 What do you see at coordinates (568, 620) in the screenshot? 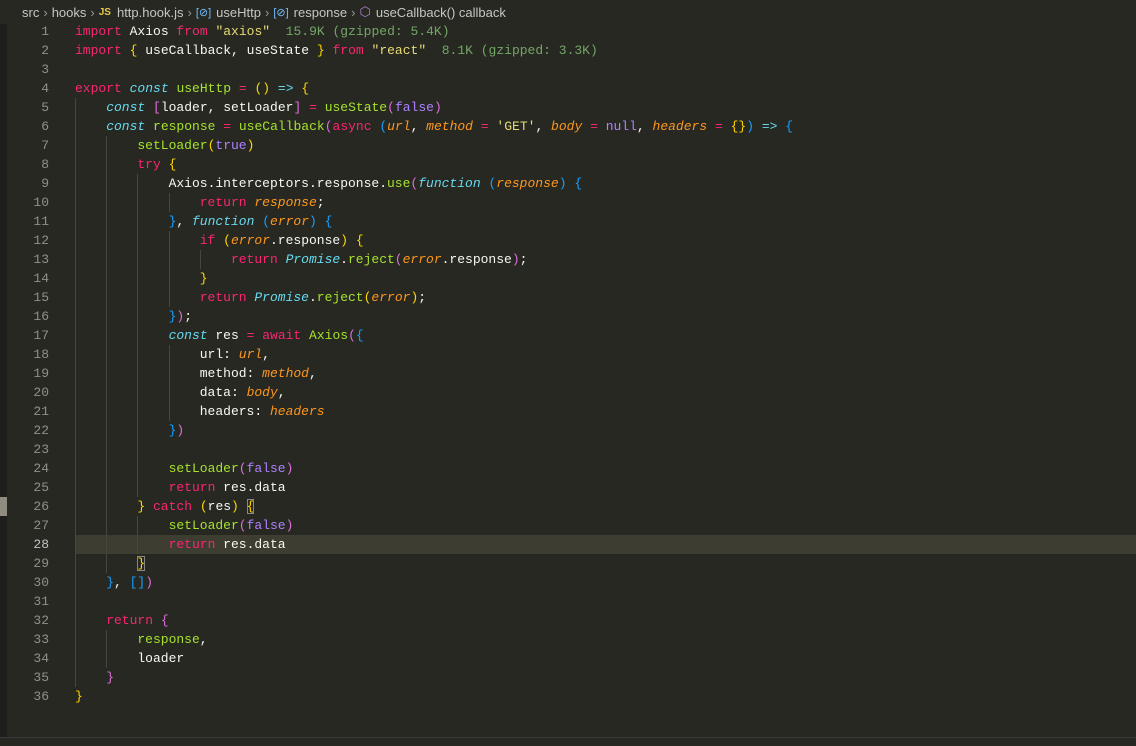
I see `code-line: 32 return {` at bounding box center [568, 620].